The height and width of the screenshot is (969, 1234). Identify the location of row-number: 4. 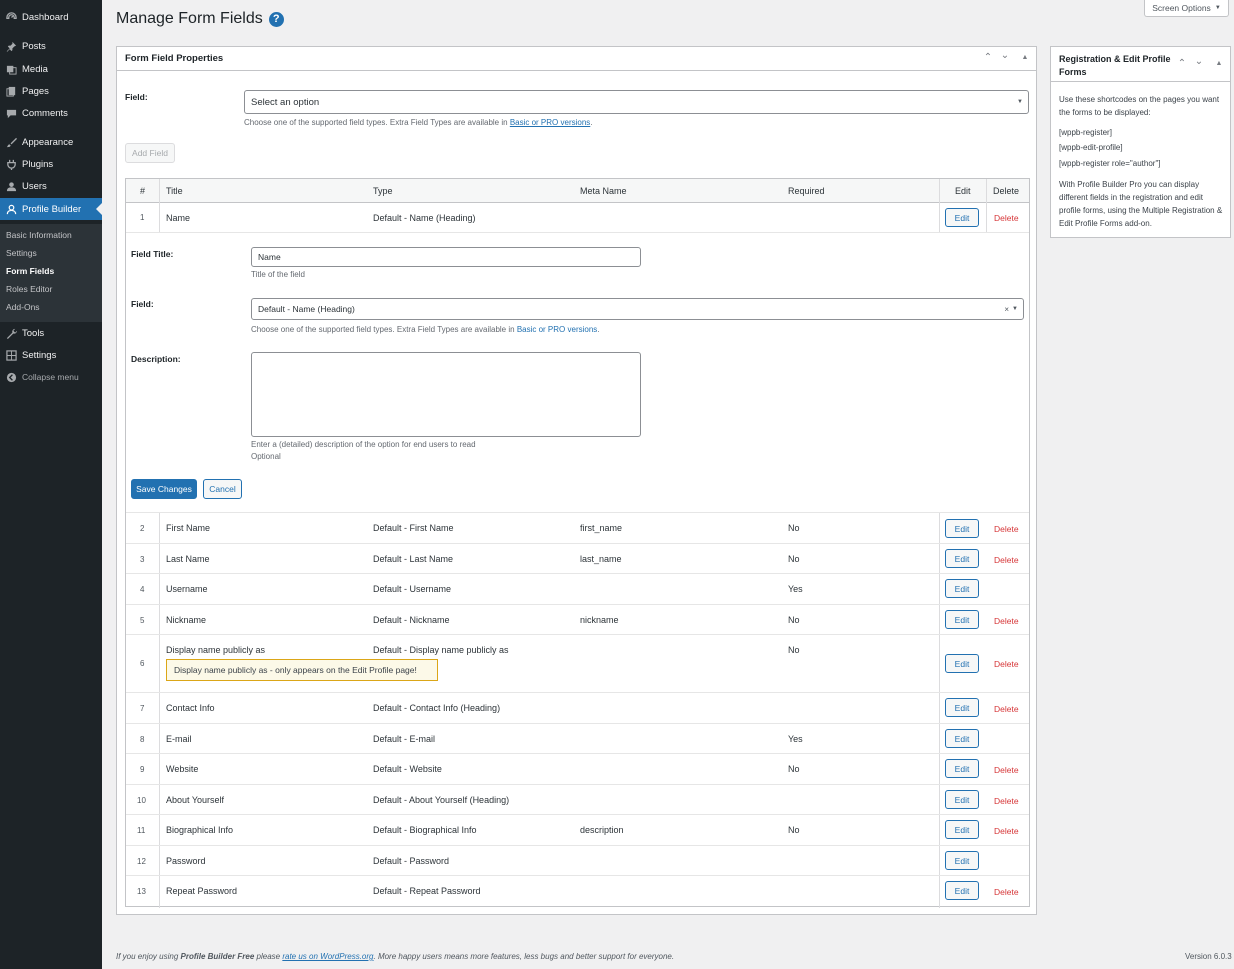
(142, 589).